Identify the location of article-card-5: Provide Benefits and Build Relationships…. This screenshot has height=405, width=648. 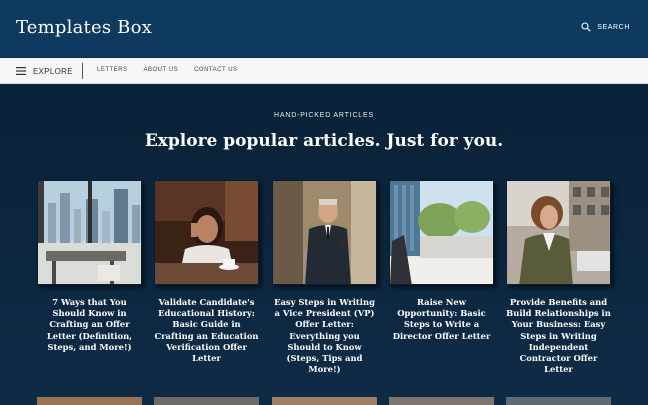
(558, 277).